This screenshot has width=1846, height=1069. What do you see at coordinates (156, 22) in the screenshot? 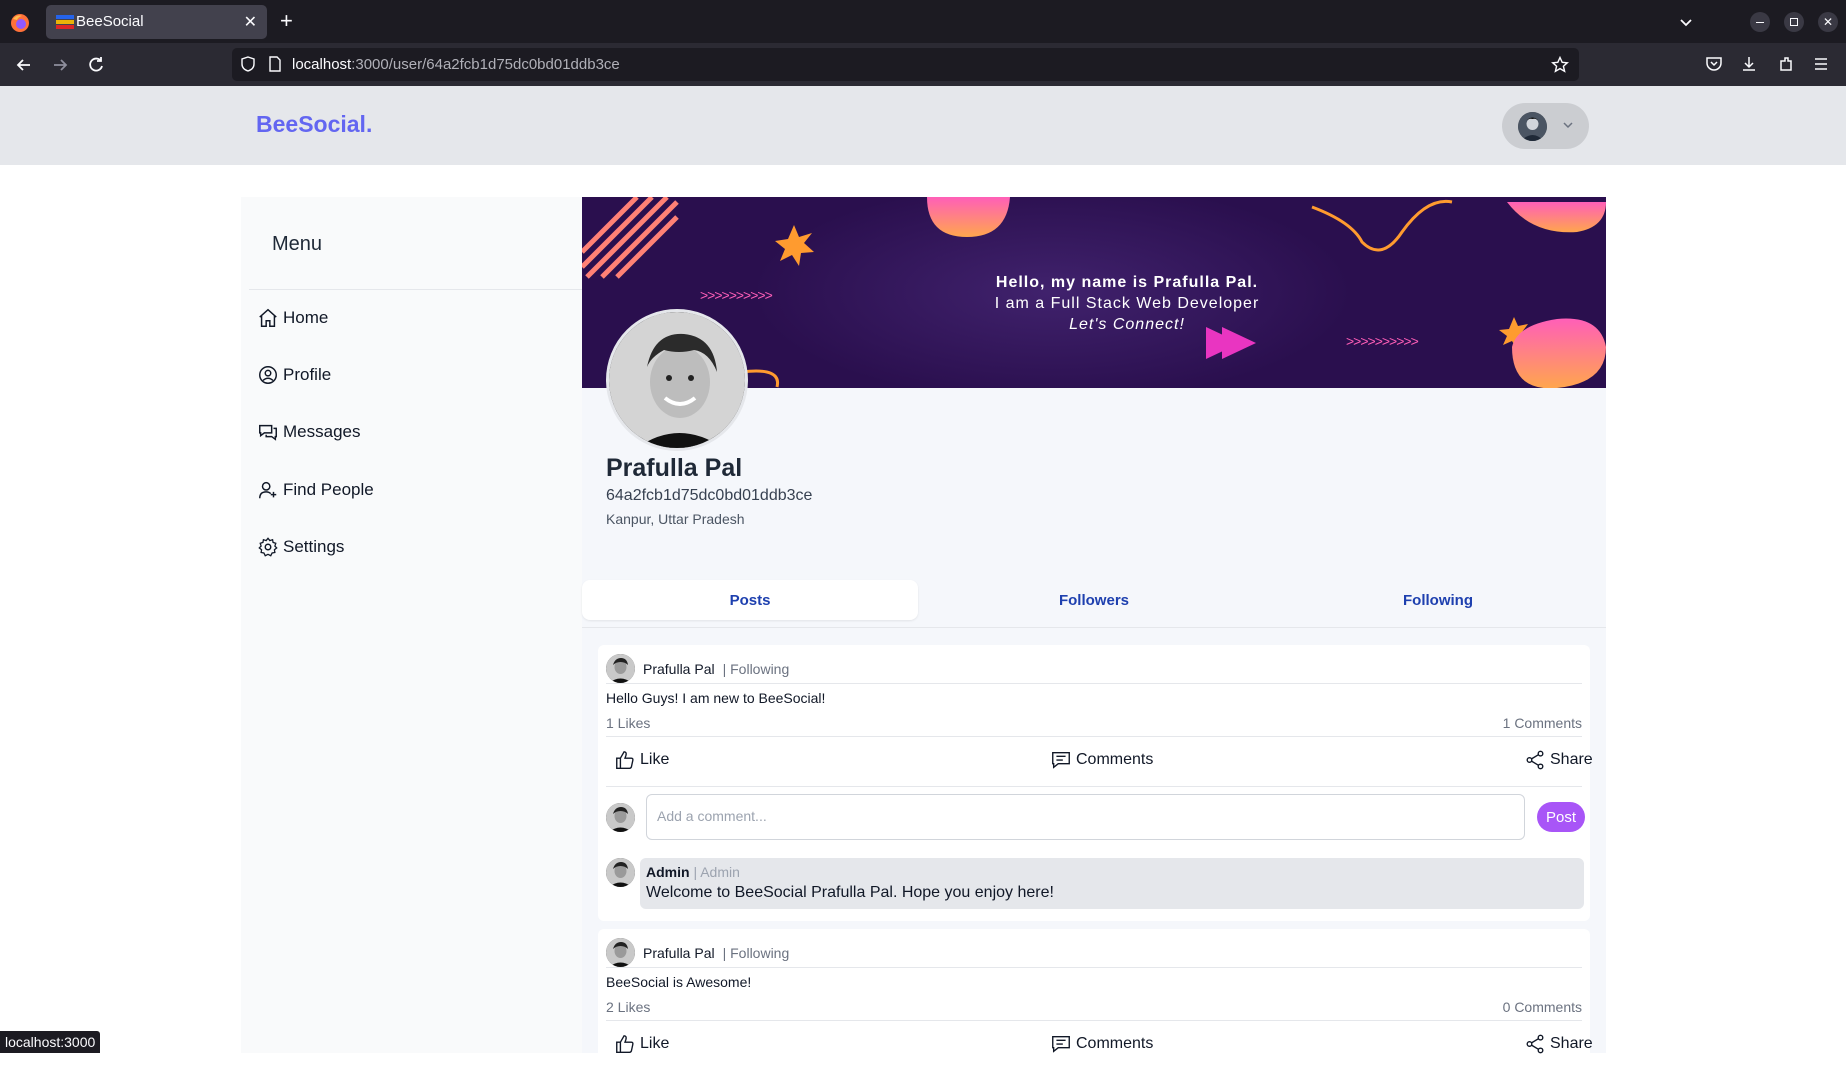
I see `browser-tab-beesocial: BeeSocial ✕` at bounding box center [156, 22].